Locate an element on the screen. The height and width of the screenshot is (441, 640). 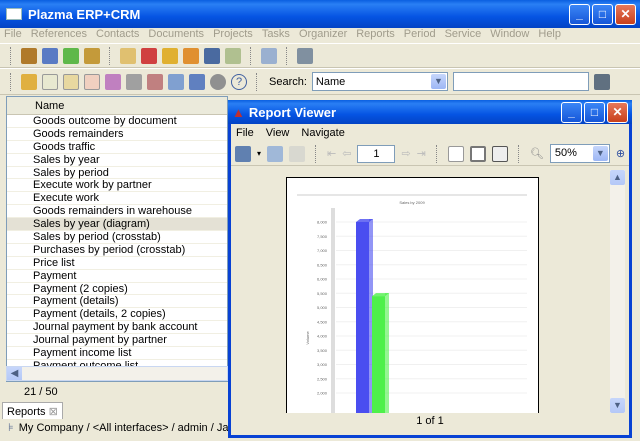
horizontal-scrollbar: ◀ is located at coordinates (117, 373).